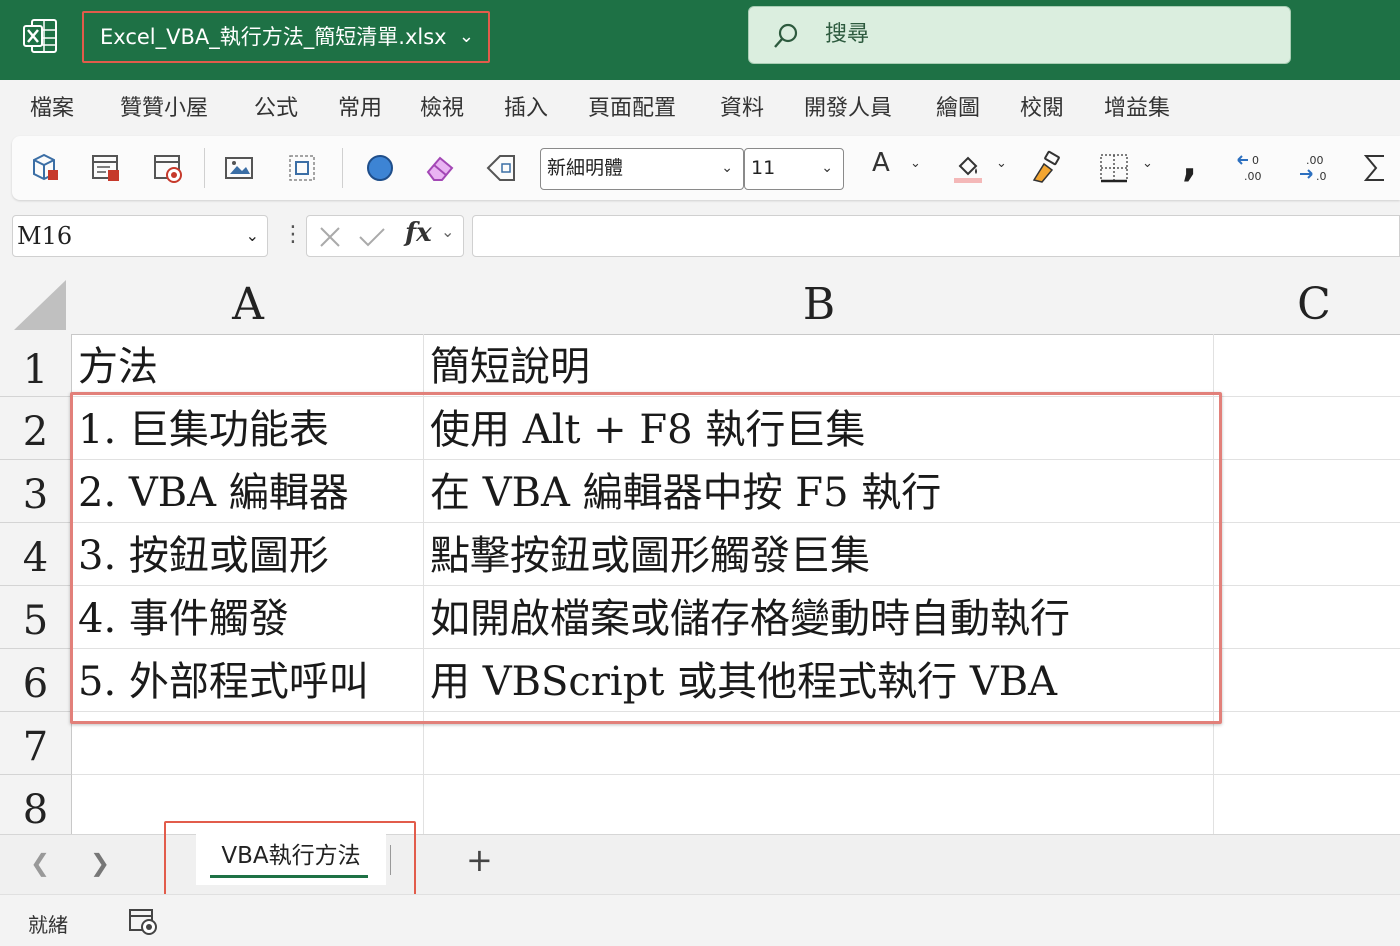 This screenshot has height=946, width=1400. I want to click on row-header: 8, so click(36, 804).